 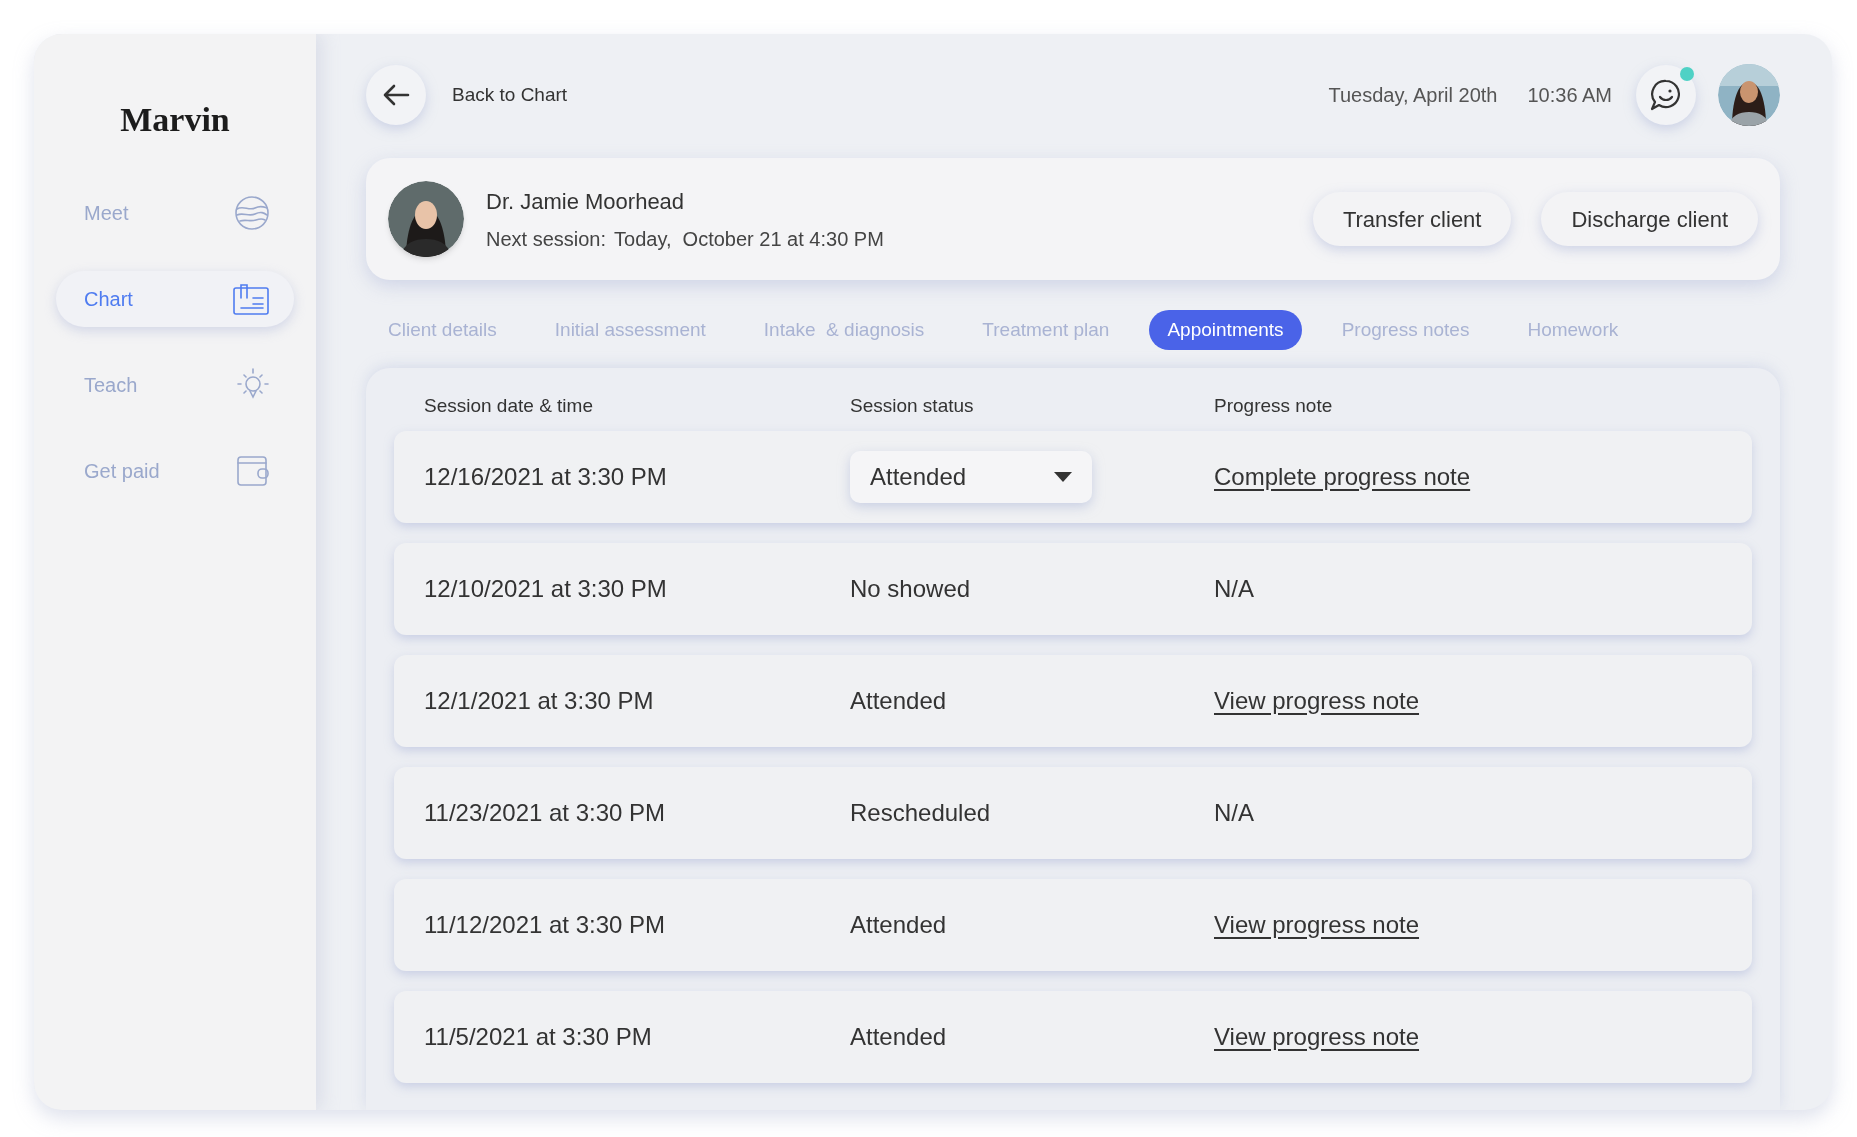 I want to click on tab: Client details, so click(x=442, y=330).